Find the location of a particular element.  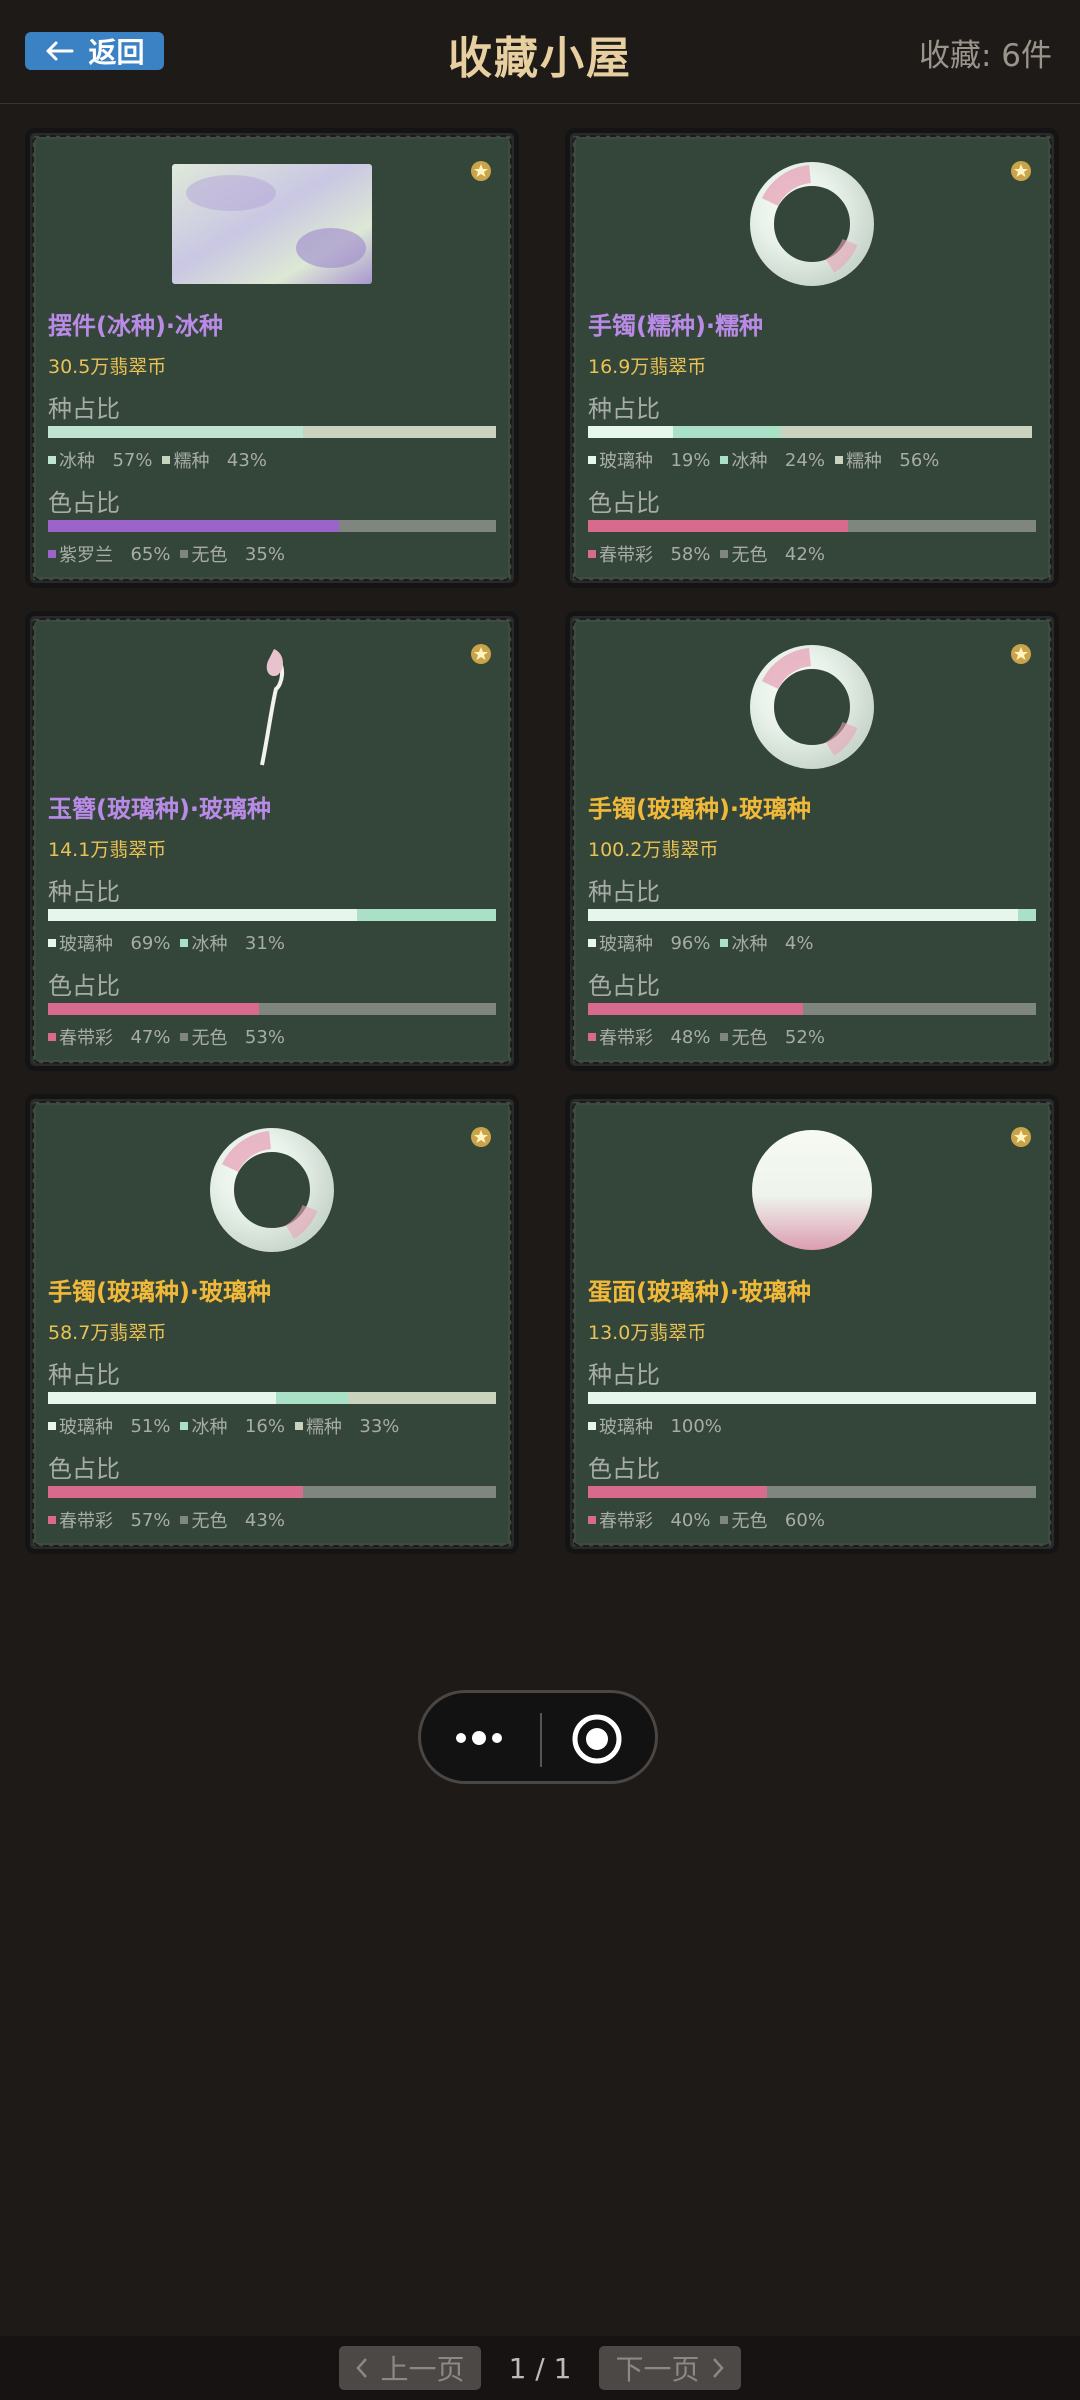

cabochon-image is located at coordinates (812, 1190).